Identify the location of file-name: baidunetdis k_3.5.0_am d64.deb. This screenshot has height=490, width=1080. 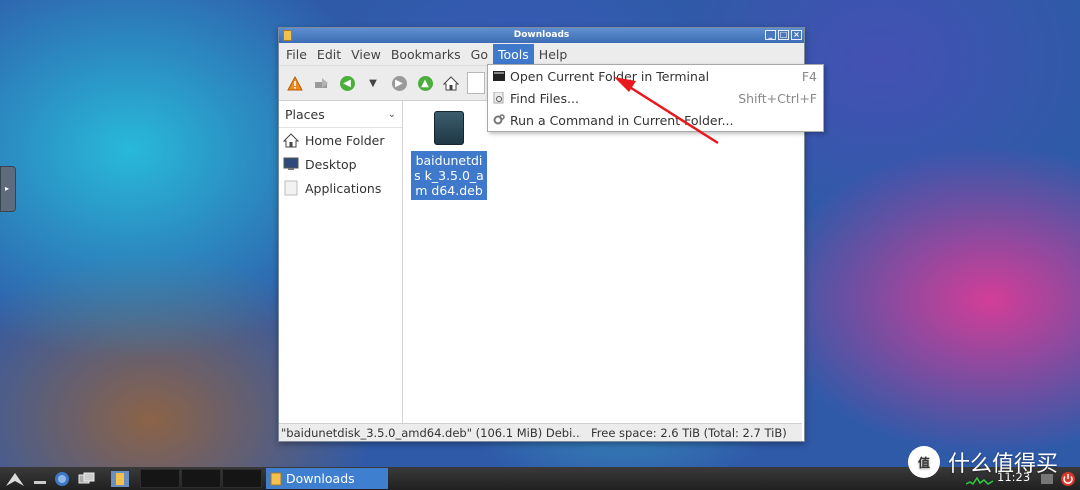
(449, 175).